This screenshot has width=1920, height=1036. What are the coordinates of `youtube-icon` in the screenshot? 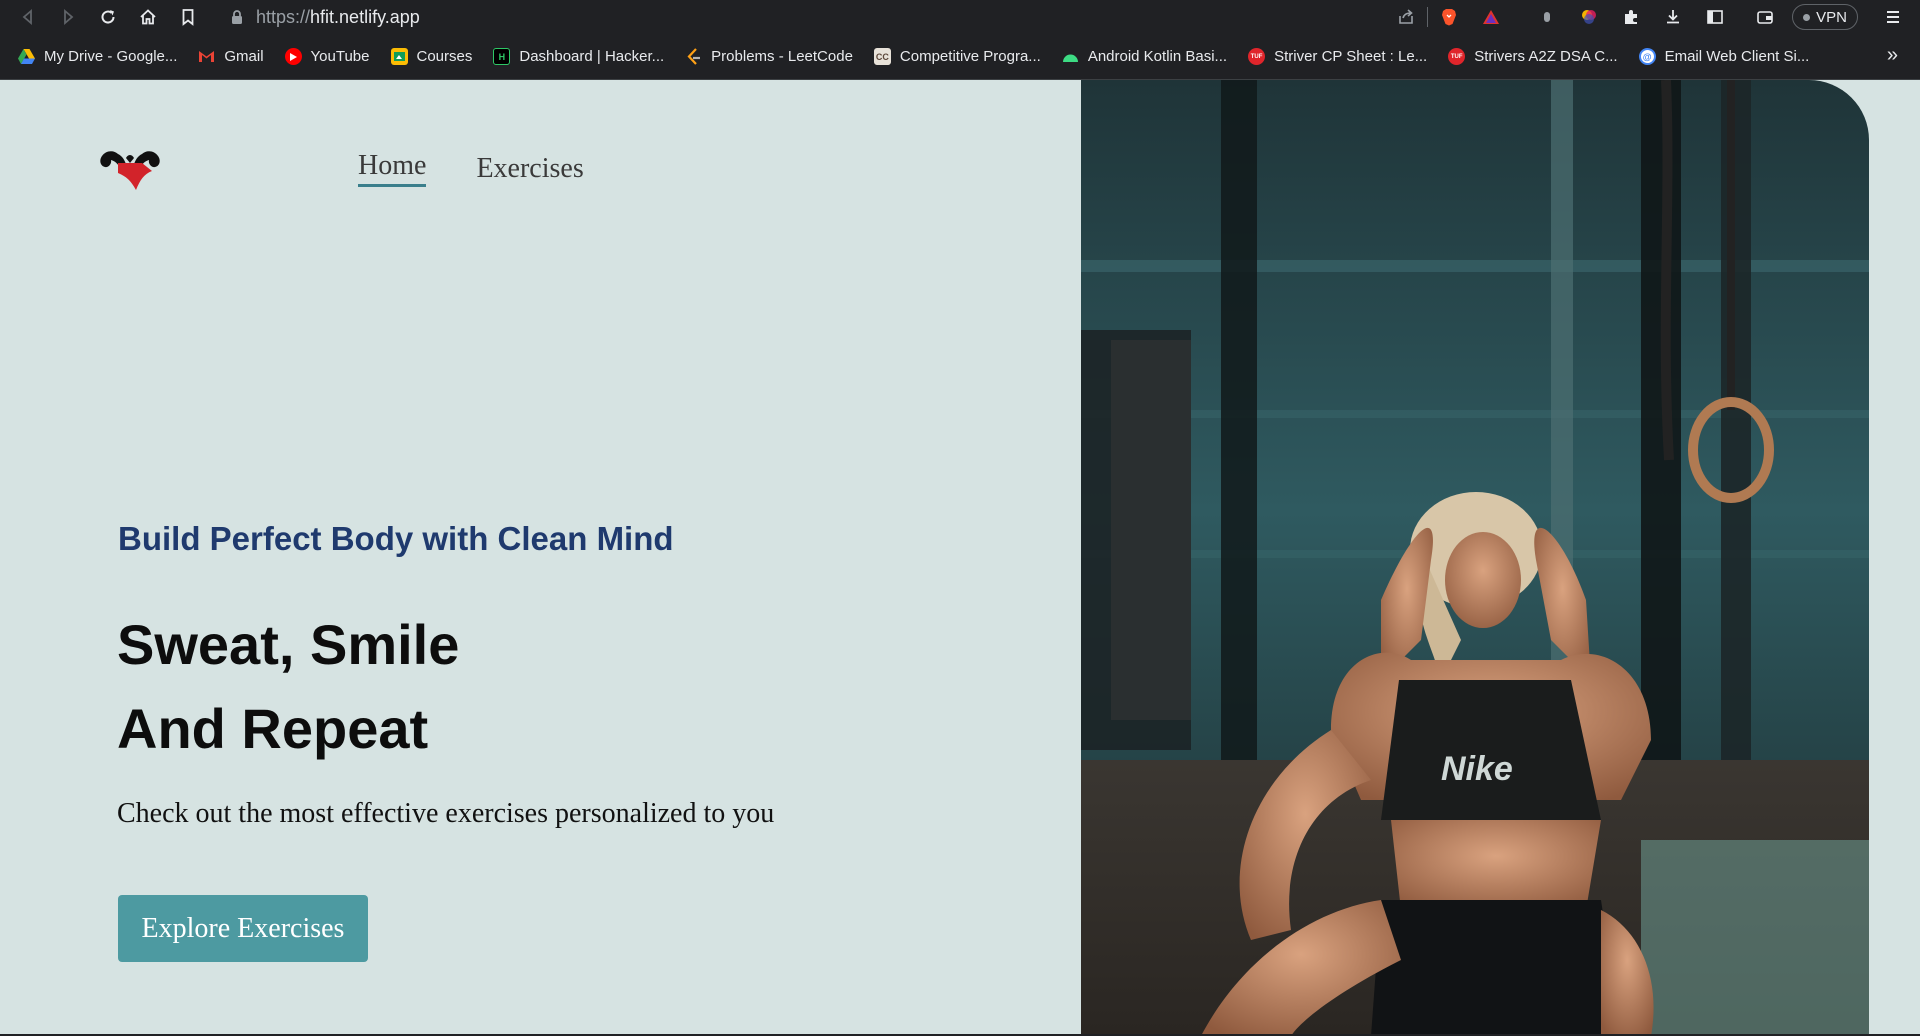 It's located at (293, 56).